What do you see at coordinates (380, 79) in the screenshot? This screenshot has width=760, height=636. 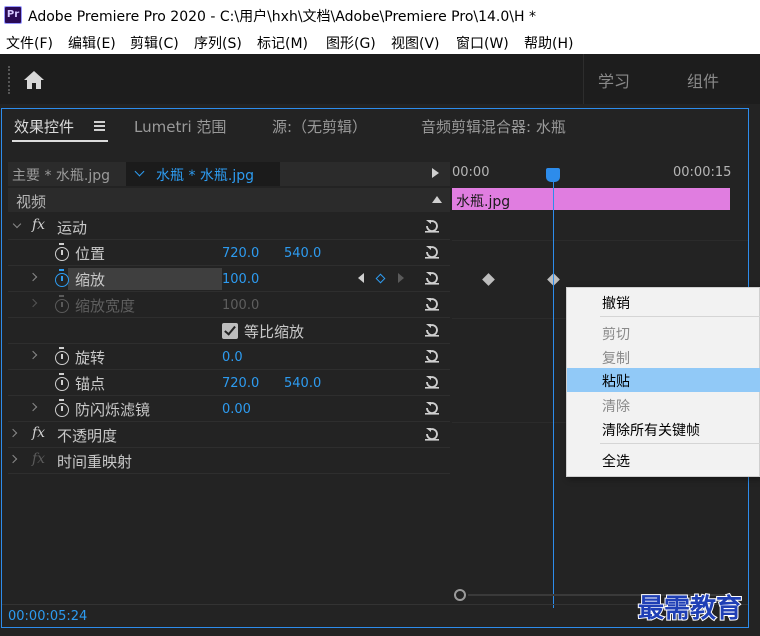 I see `workspace-bar` at bounding box center [380, 79].